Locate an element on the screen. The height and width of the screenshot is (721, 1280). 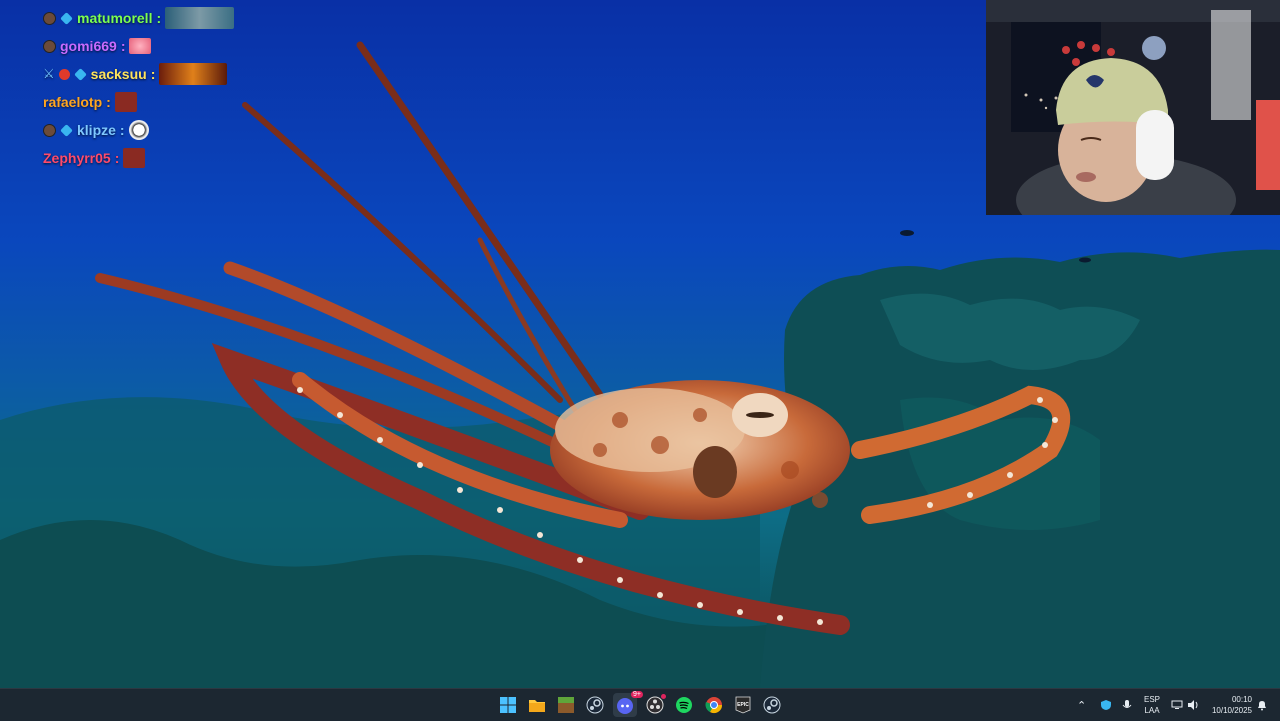
tray-security-button is located at coordinates (1106, 705).